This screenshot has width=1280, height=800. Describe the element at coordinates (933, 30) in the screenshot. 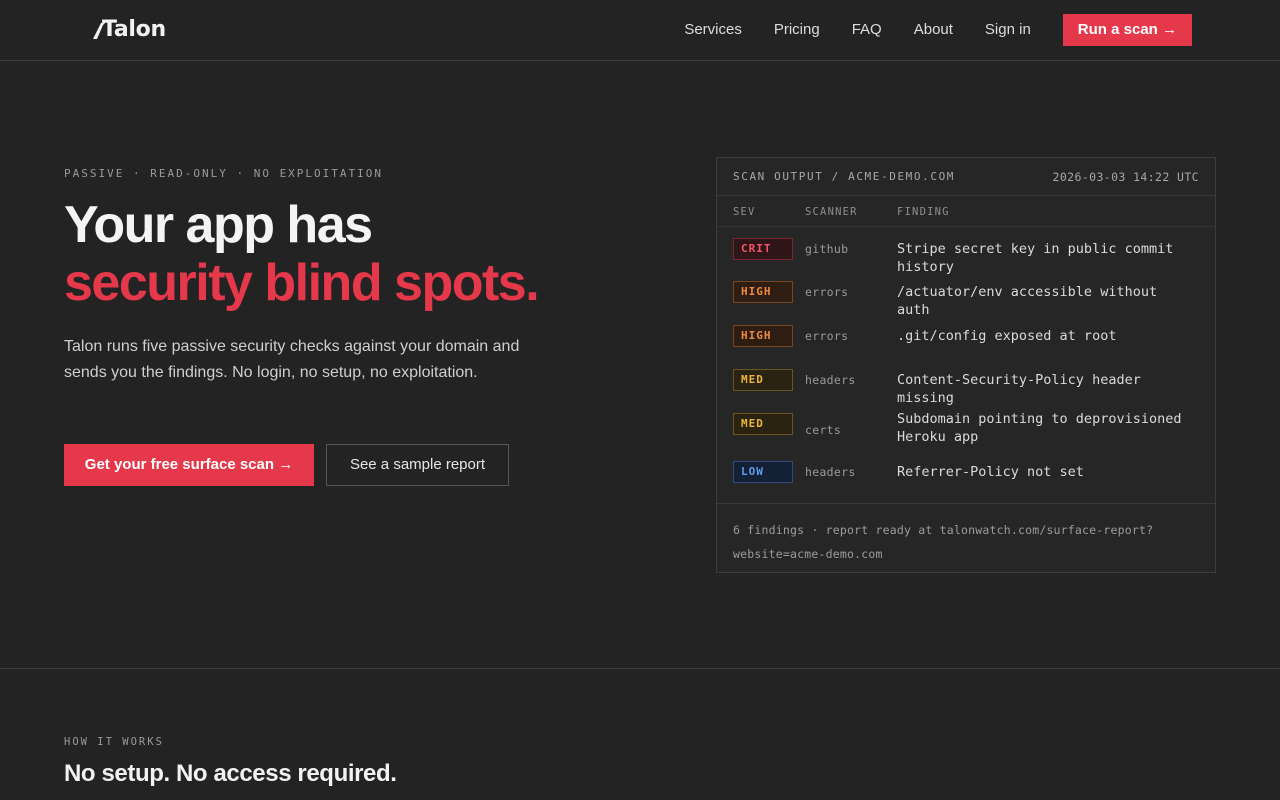

I see `nav-link-about: About` at that location.